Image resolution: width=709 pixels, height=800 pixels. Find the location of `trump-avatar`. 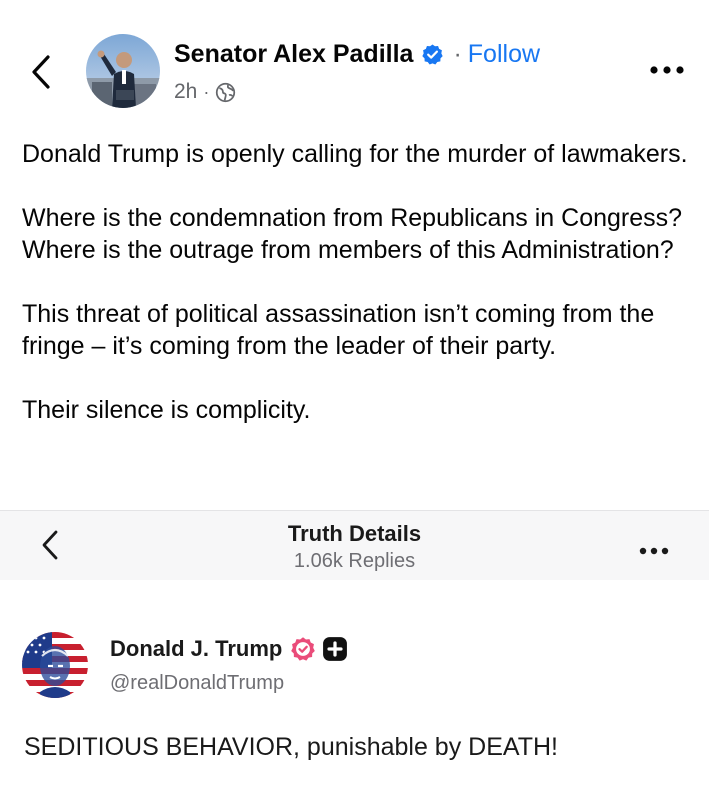

trump-avatar is located at coordinates (55, 665).